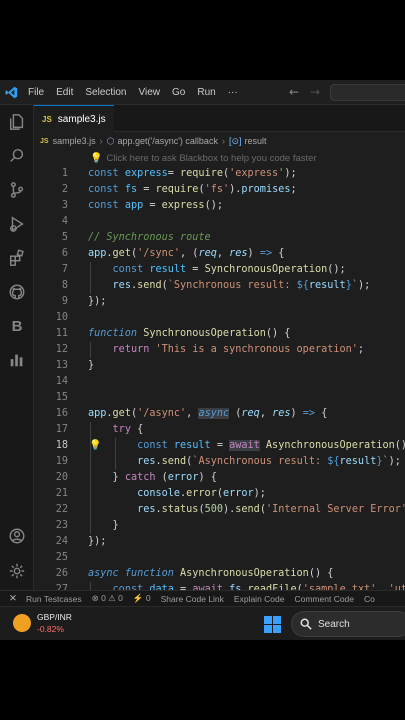  Describe the element at coordinates (219, 174) in the screenshot. I see `code-line: 1 const express= require('express');` at that location.